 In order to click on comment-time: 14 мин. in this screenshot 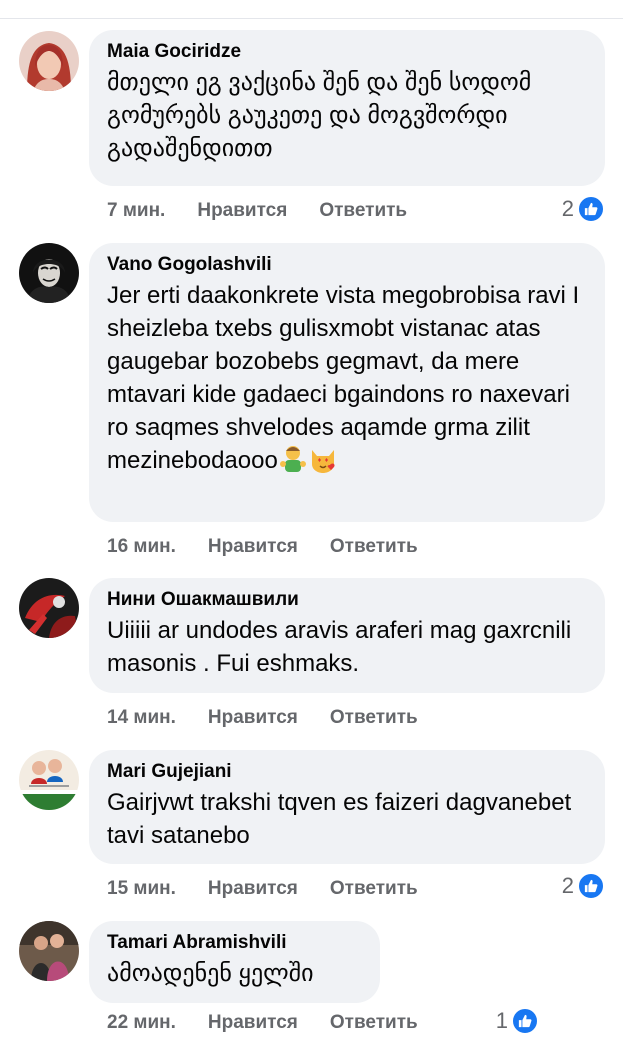, I will do `click(141, 718)`.